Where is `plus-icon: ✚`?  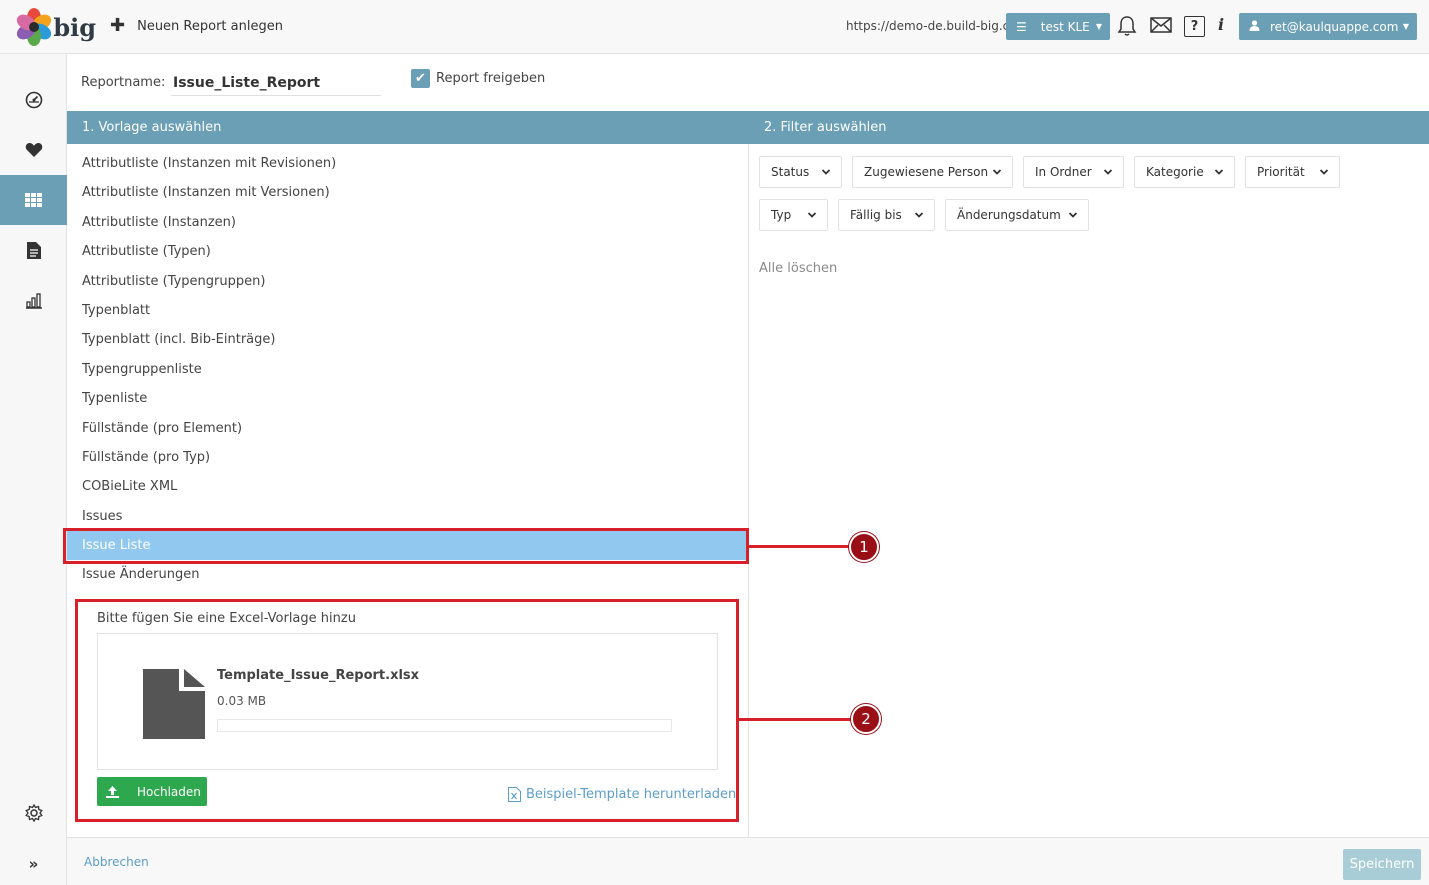 plus-icon: ✚ is located at coordinates (118, 25).